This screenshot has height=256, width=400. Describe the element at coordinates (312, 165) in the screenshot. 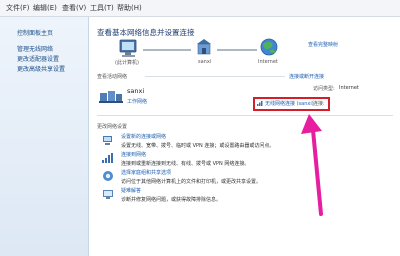

I see `annotation-arrow-icon` at that location.